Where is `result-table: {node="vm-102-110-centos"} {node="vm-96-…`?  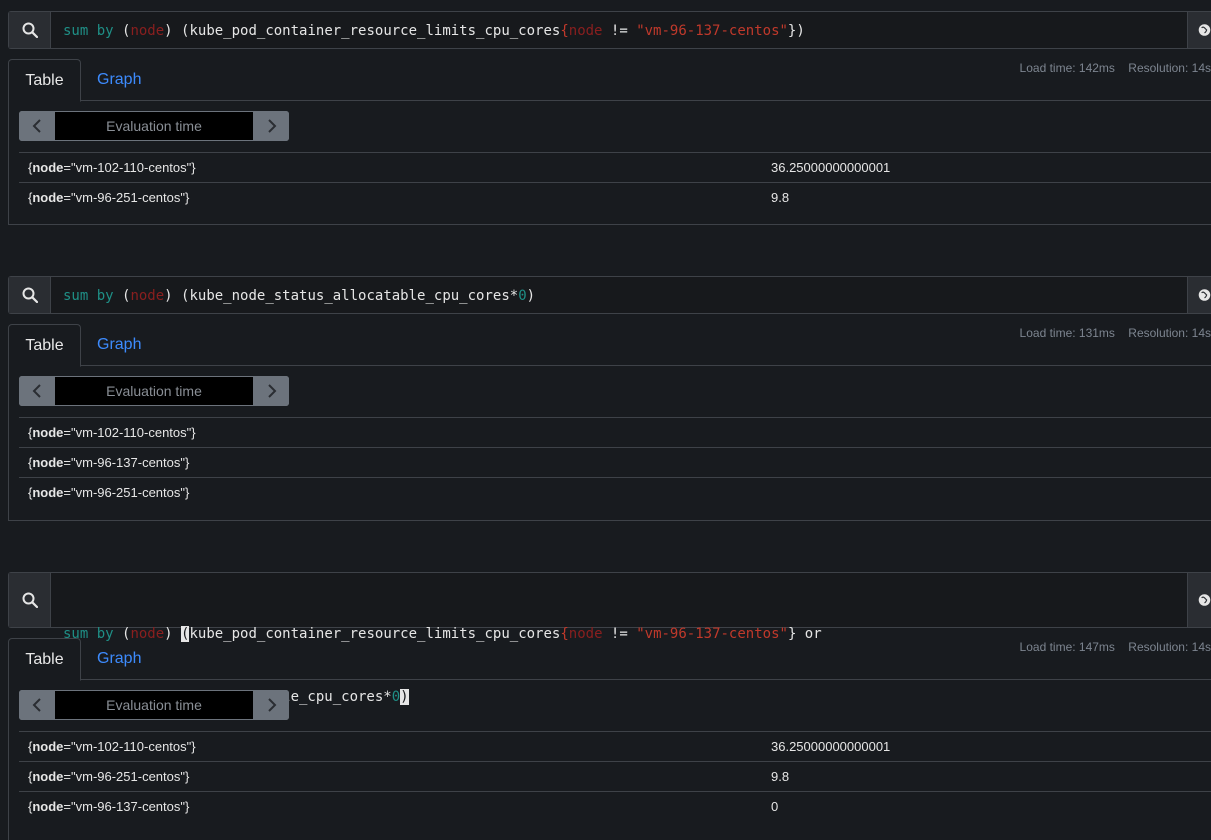 result-table: {node="vm-102-110-centos"} {node="vm-96-… is located at coordinates (615, 462).